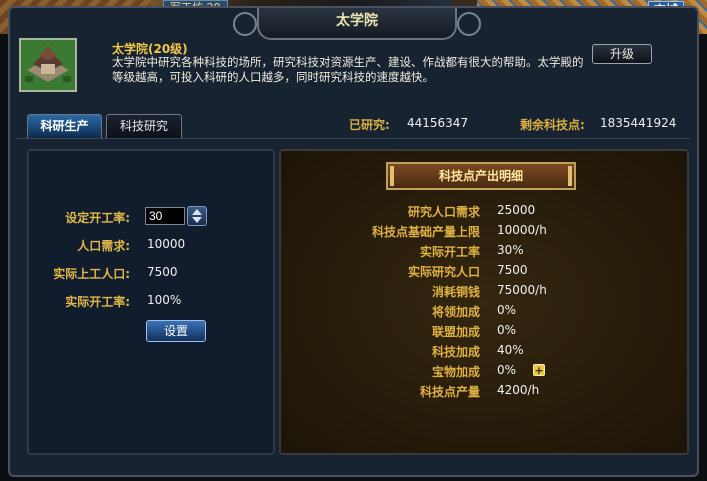  I want to click on remaining-points-value: 1835441924, so click(638, 123).